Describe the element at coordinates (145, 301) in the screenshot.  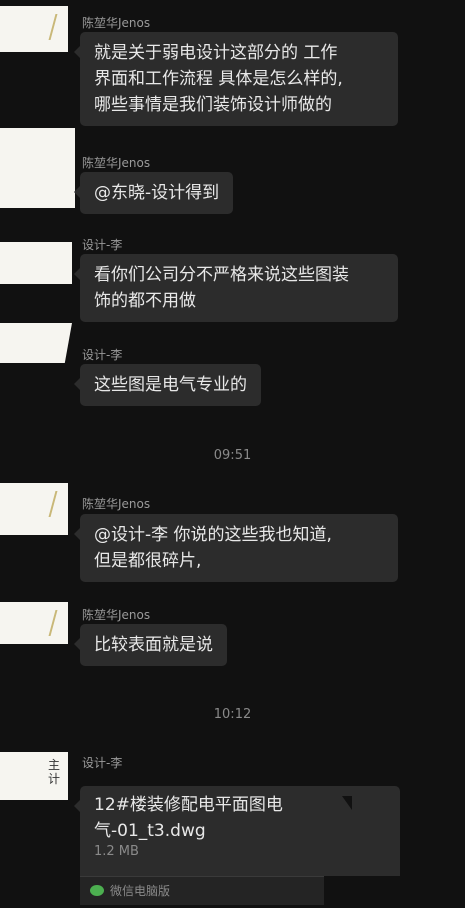
I see `message-line: 饰的都不用做` at that location.